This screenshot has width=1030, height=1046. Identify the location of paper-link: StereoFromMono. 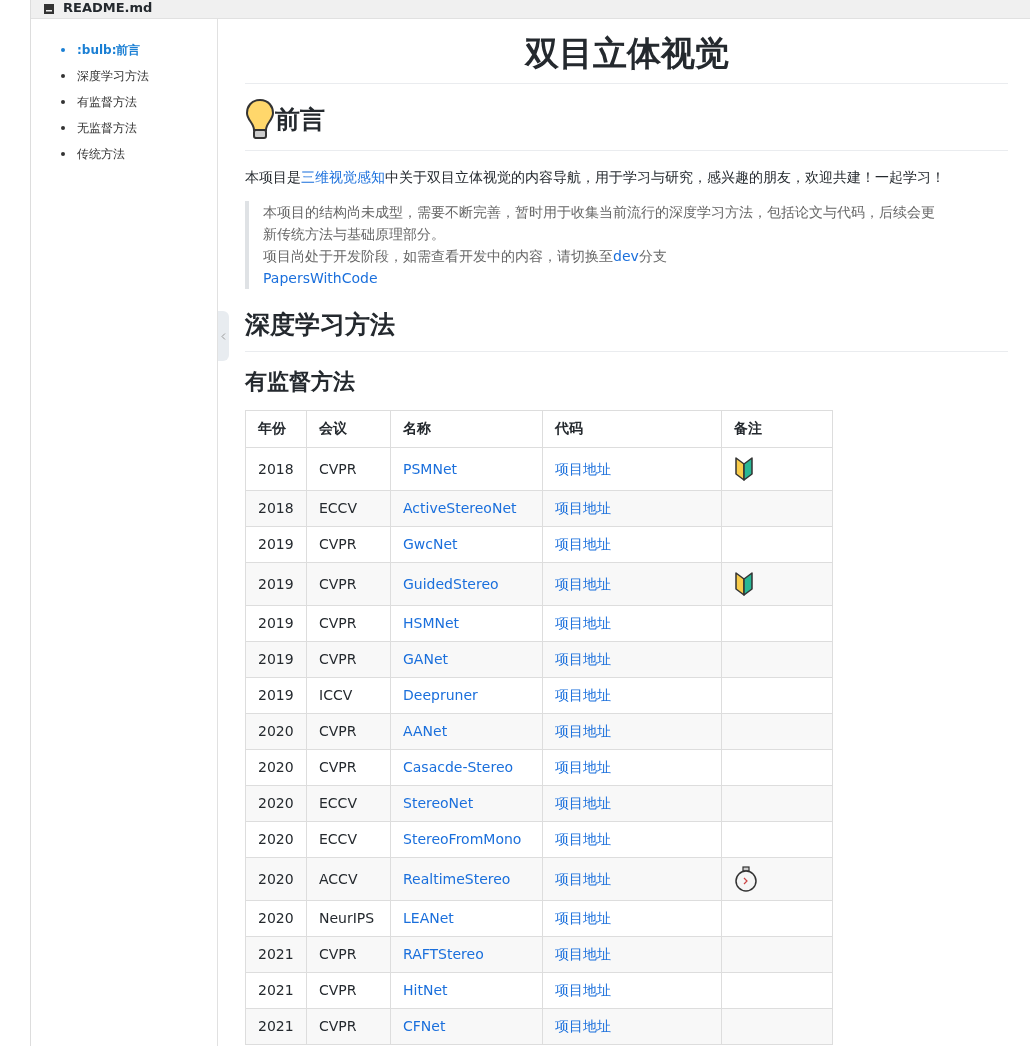
(462, 839).